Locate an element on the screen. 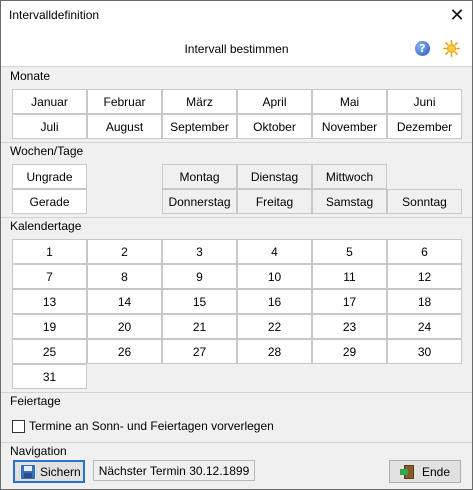 This screenshot has width=473, height=490. day-button: 19 is located at coordinates (49, 326).